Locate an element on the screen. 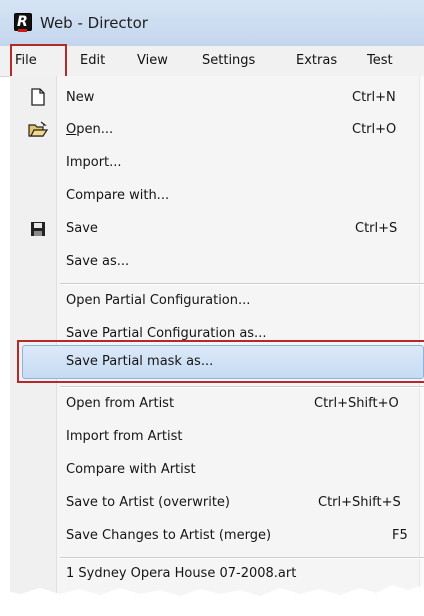 The width and height of the screenshot is (424, 616). new-document-icon is located at coordinates (38, 97).